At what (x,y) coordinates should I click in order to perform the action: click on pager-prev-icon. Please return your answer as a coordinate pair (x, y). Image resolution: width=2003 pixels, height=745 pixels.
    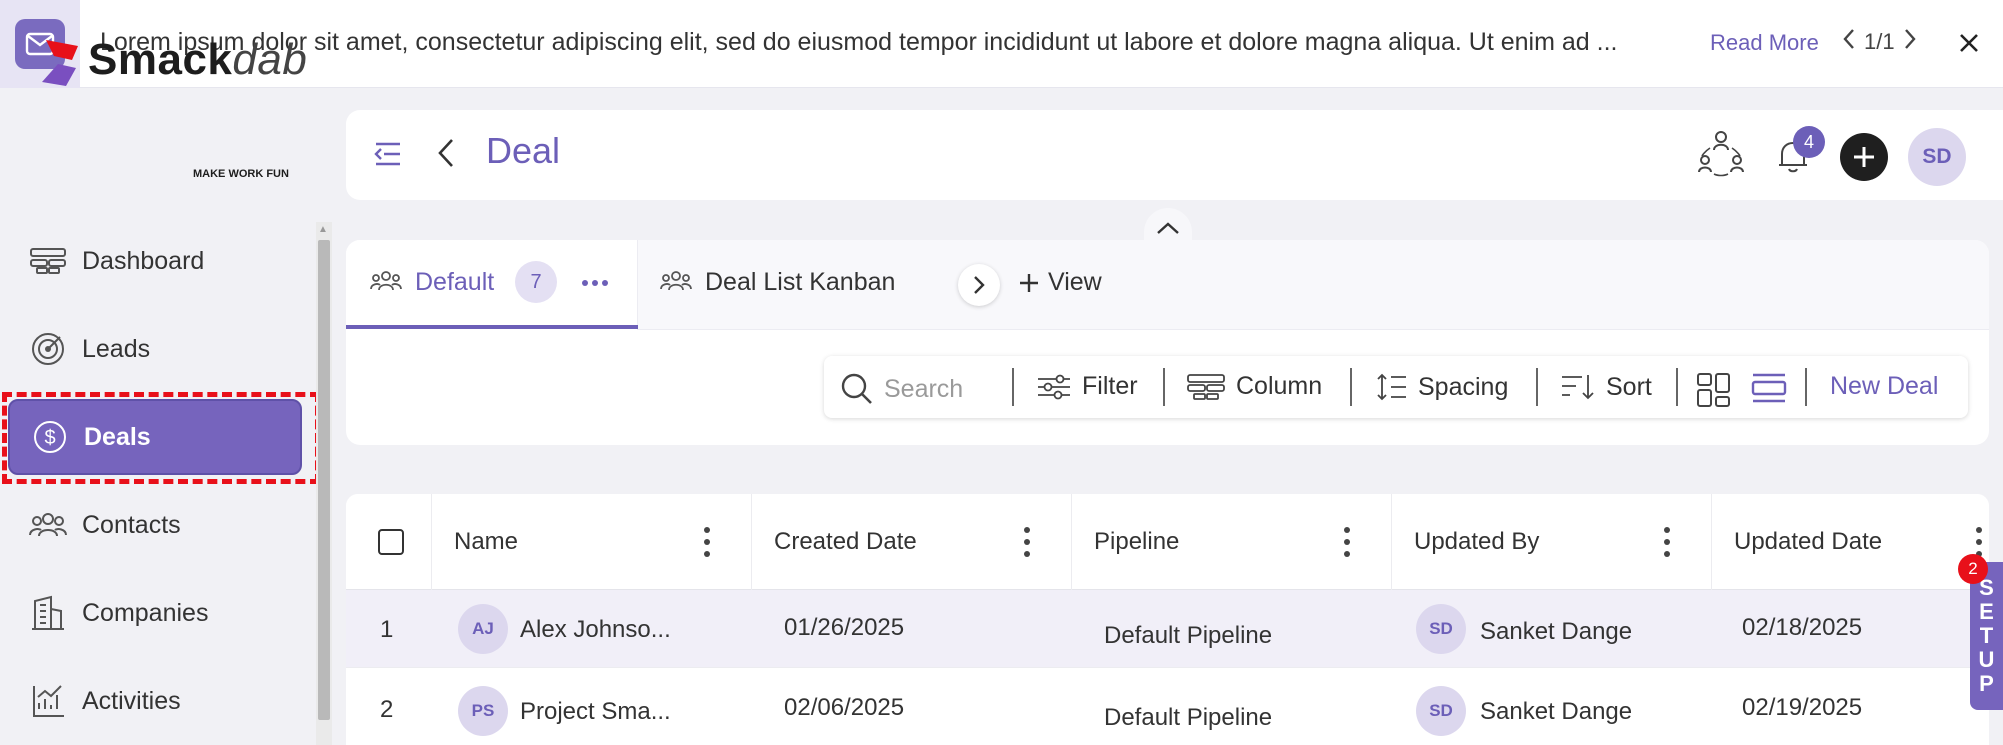
    Looking at the image, I should click on (1849, 42).